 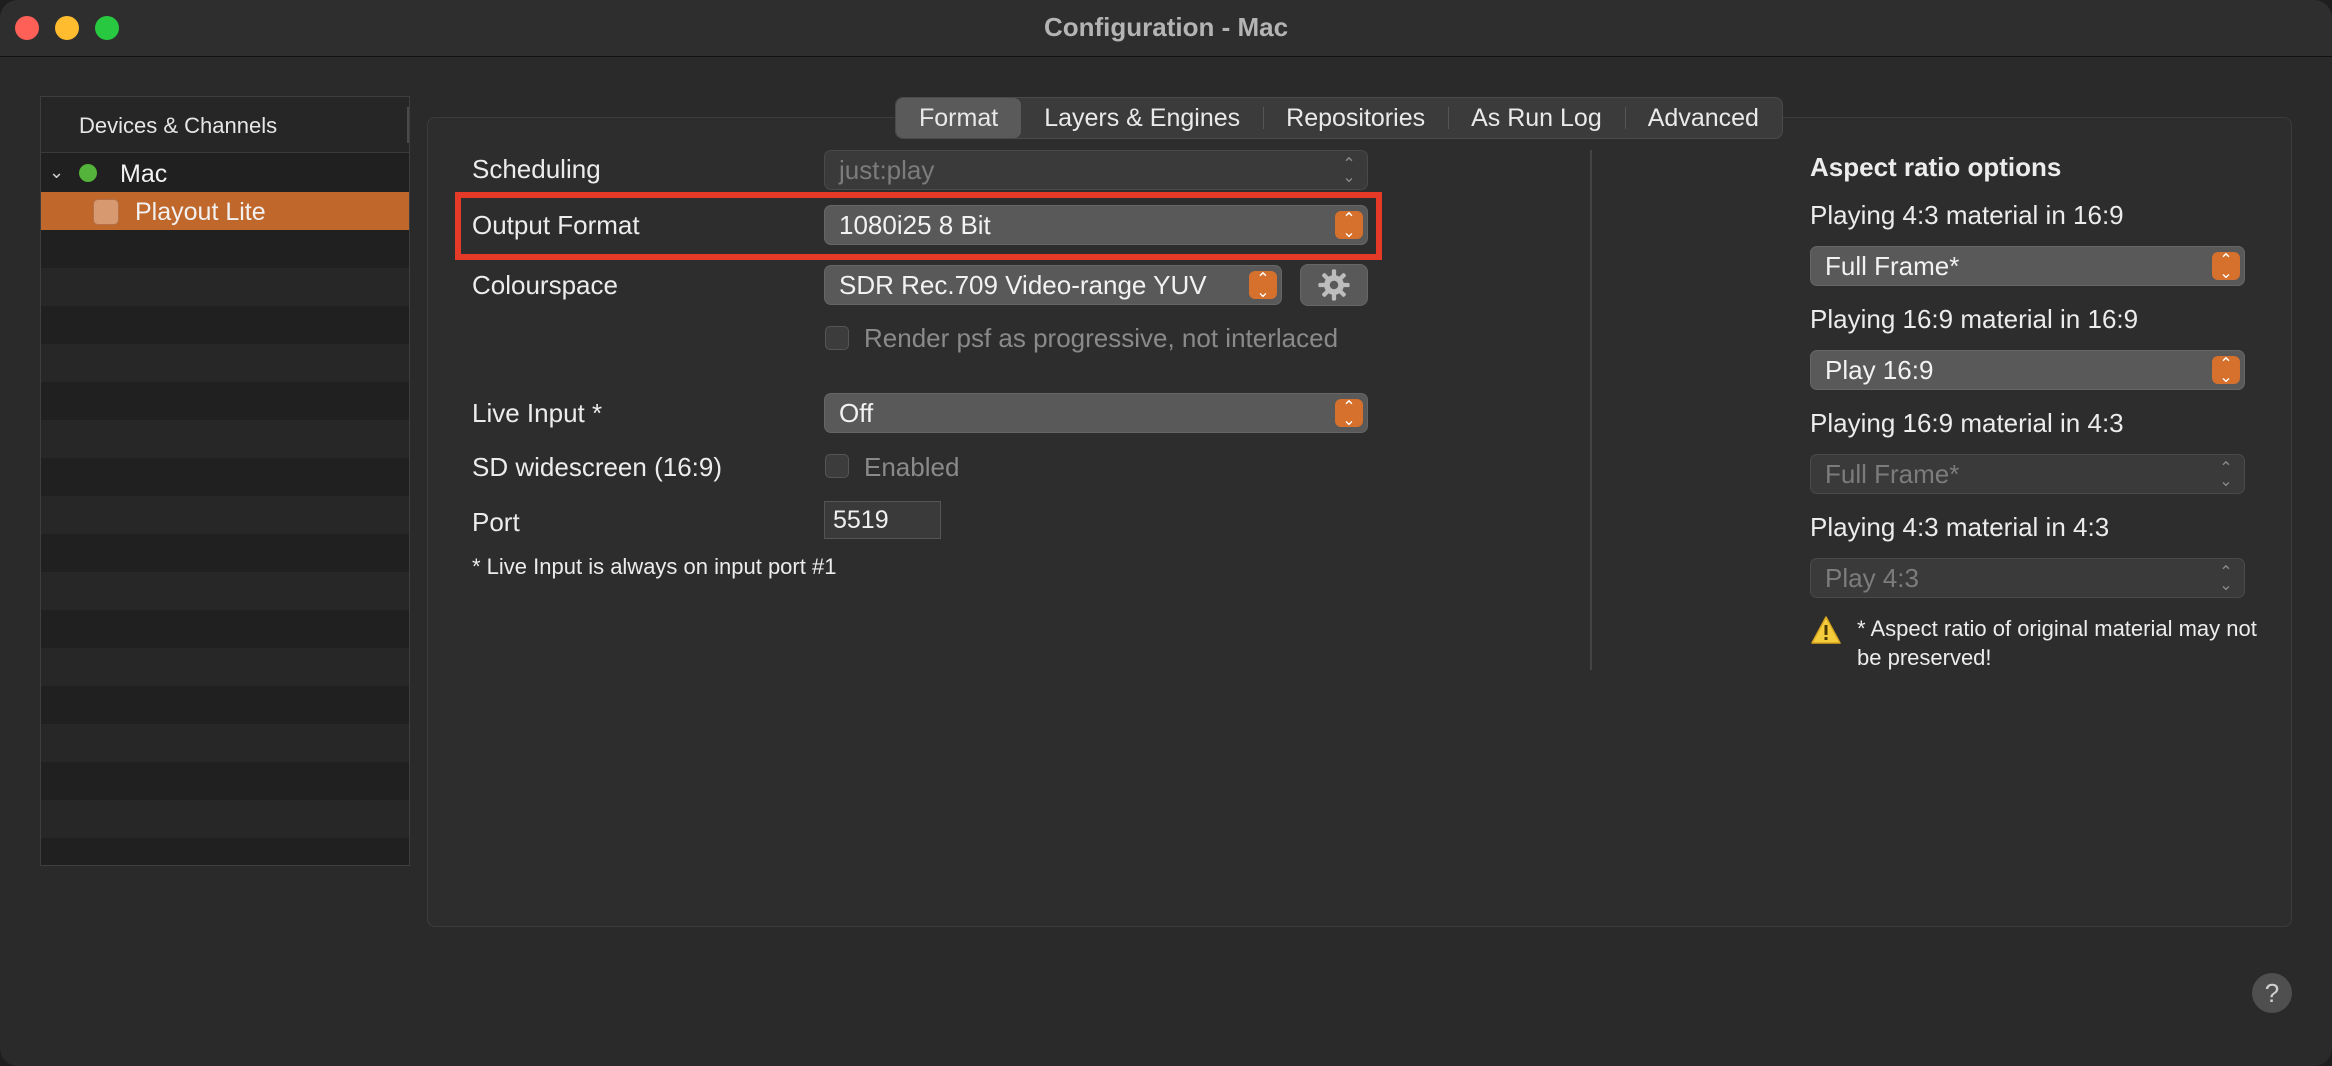 What do you see at coordinates (1096, 413) in the screenshot?
I see `live-input-select: Off ⌃ ⌄` at bounding box center [1096, 413].